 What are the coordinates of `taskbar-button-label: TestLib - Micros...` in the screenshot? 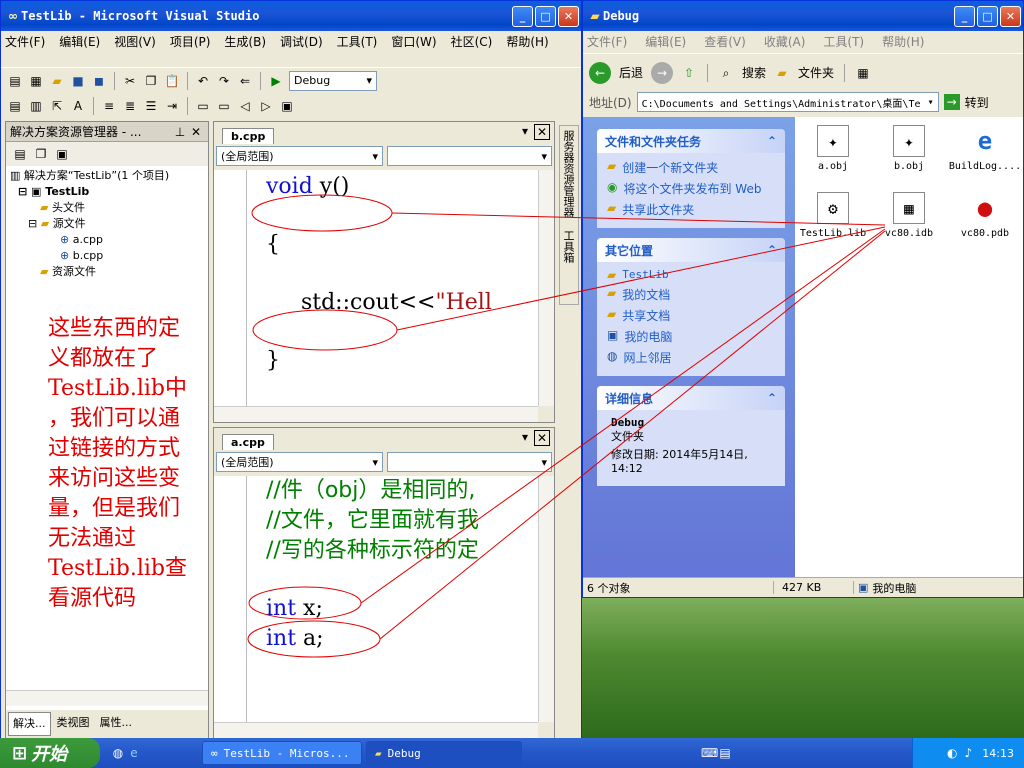 It's located at (286, 753).